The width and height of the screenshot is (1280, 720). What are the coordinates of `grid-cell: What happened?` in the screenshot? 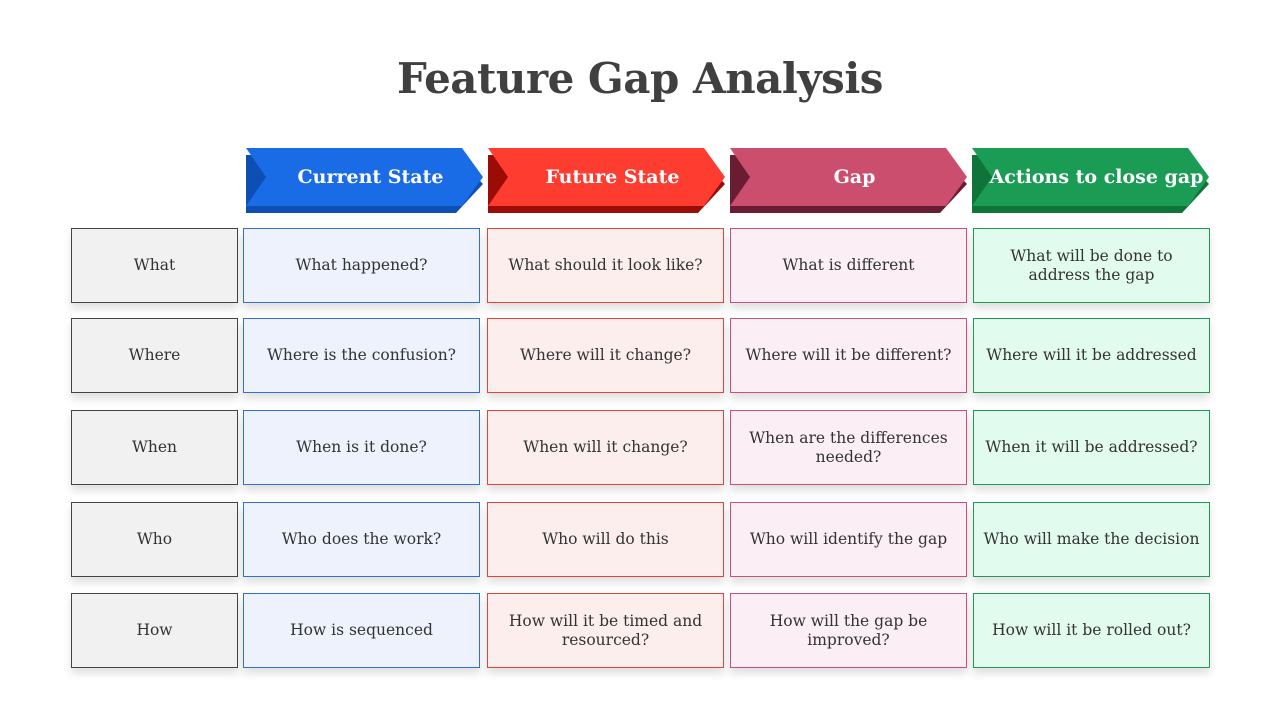 It's located at (361, 265).